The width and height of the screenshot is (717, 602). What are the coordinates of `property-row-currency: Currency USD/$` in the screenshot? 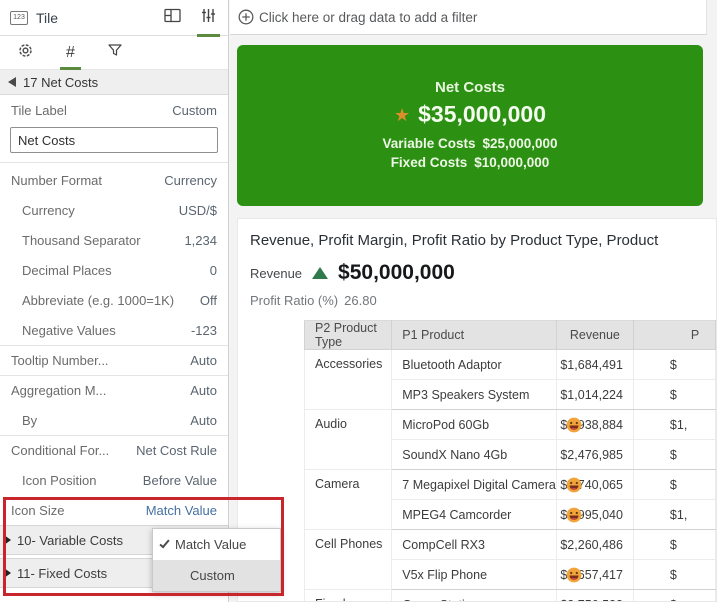 It's located at (114, 210).